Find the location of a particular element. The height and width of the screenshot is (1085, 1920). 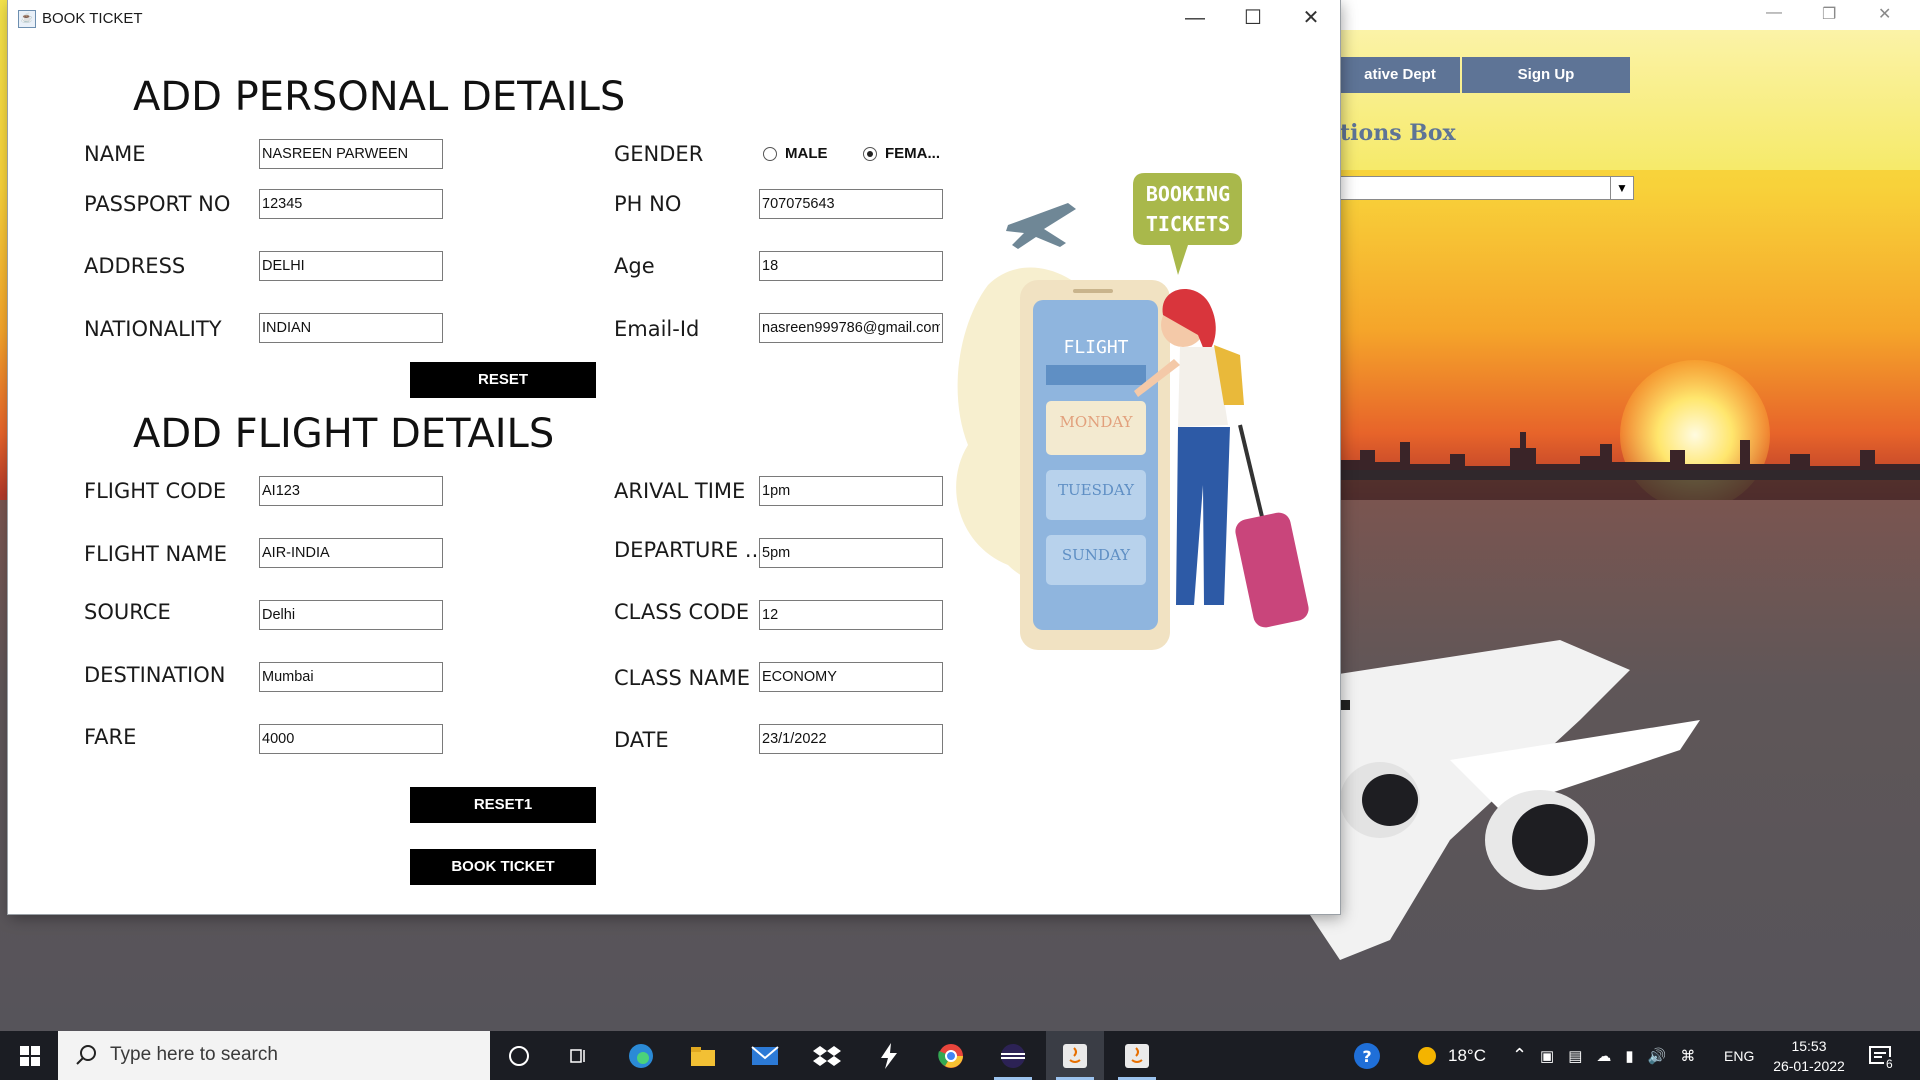

destination-input is located at coordinates (351, 677).